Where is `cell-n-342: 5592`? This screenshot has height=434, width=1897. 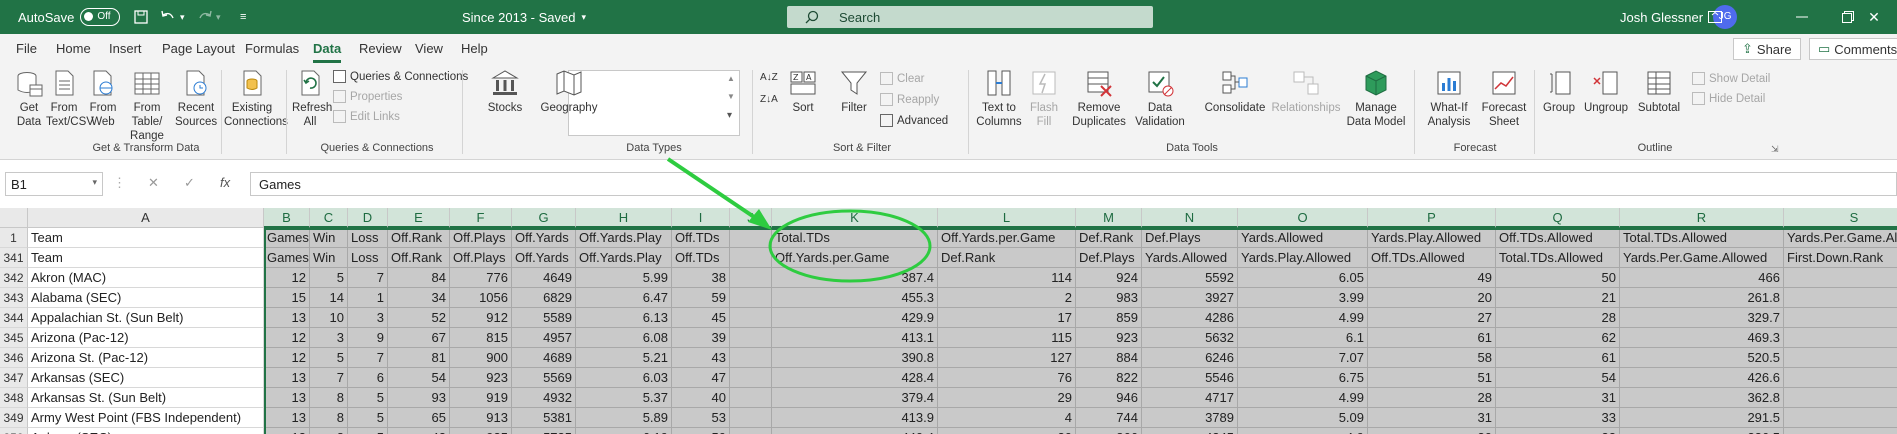 cell-n-342: 5592 is located at coordinates (1190, 278).